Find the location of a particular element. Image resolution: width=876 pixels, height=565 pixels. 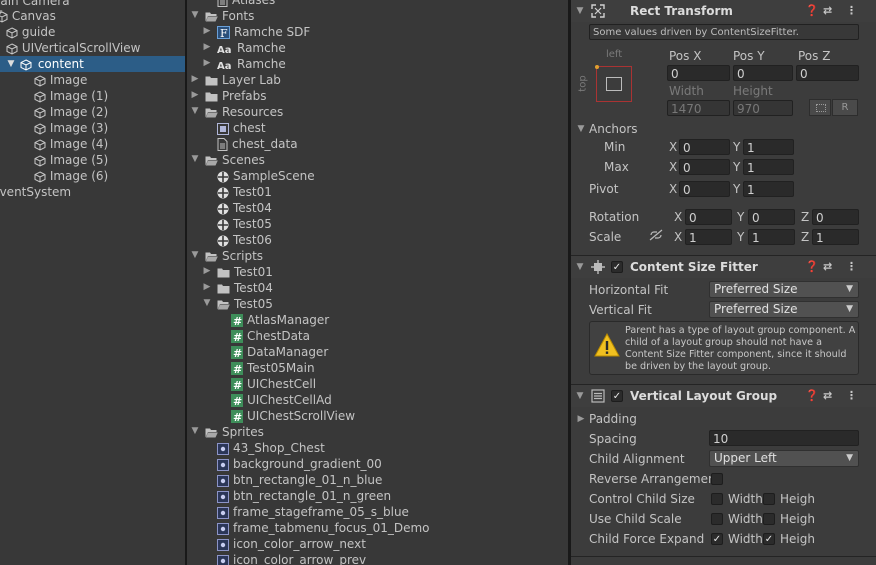

project-item: Sprites is located at coordinates (234, 432).